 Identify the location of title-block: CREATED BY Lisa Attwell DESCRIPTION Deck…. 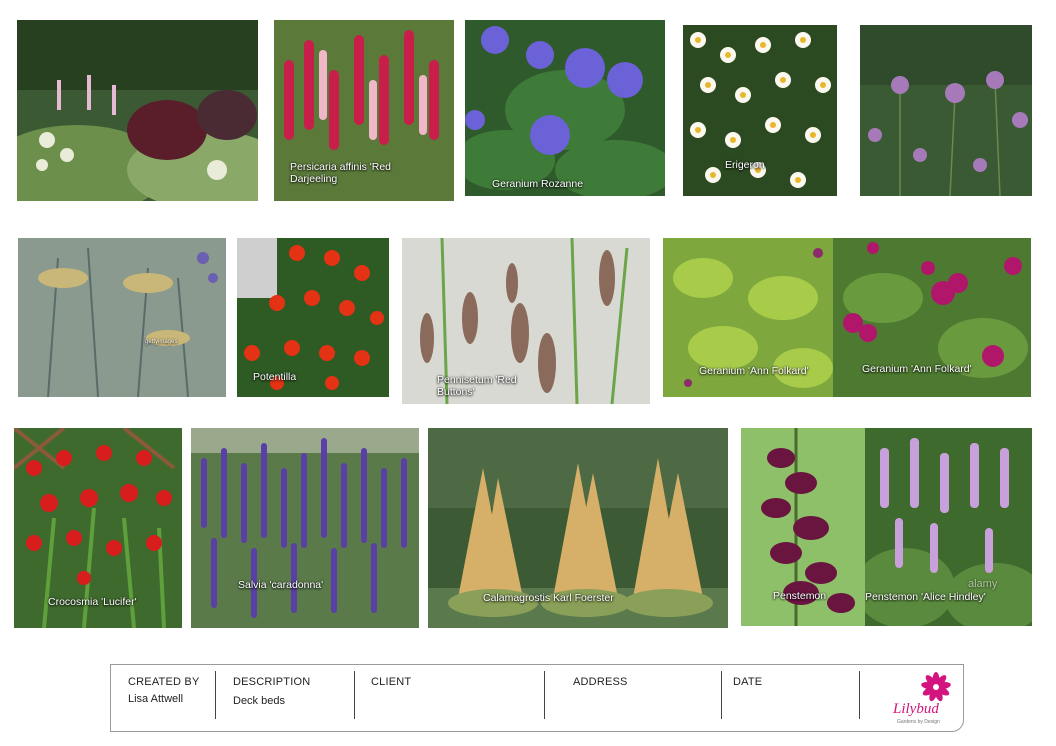
(537, 698).